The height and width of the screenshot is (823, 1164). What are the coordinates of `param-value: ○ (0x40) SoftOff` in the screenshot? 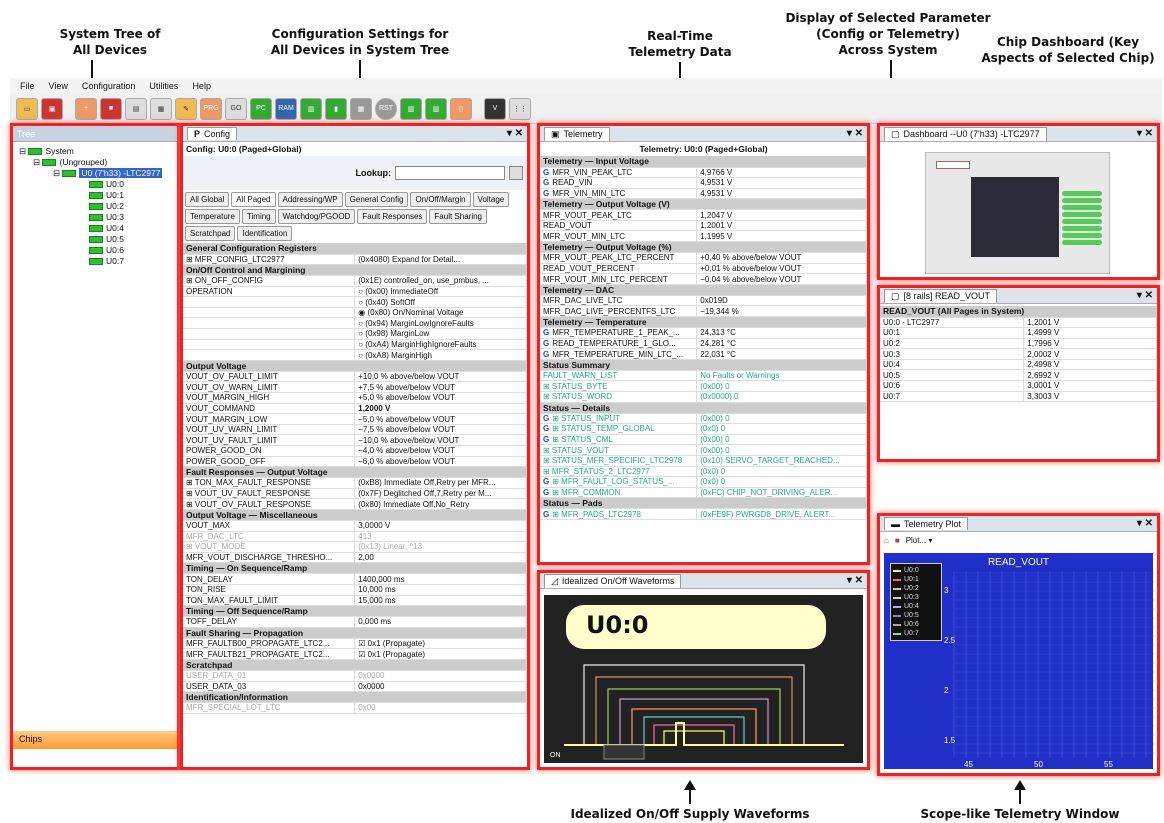 It's located at (440, 302).